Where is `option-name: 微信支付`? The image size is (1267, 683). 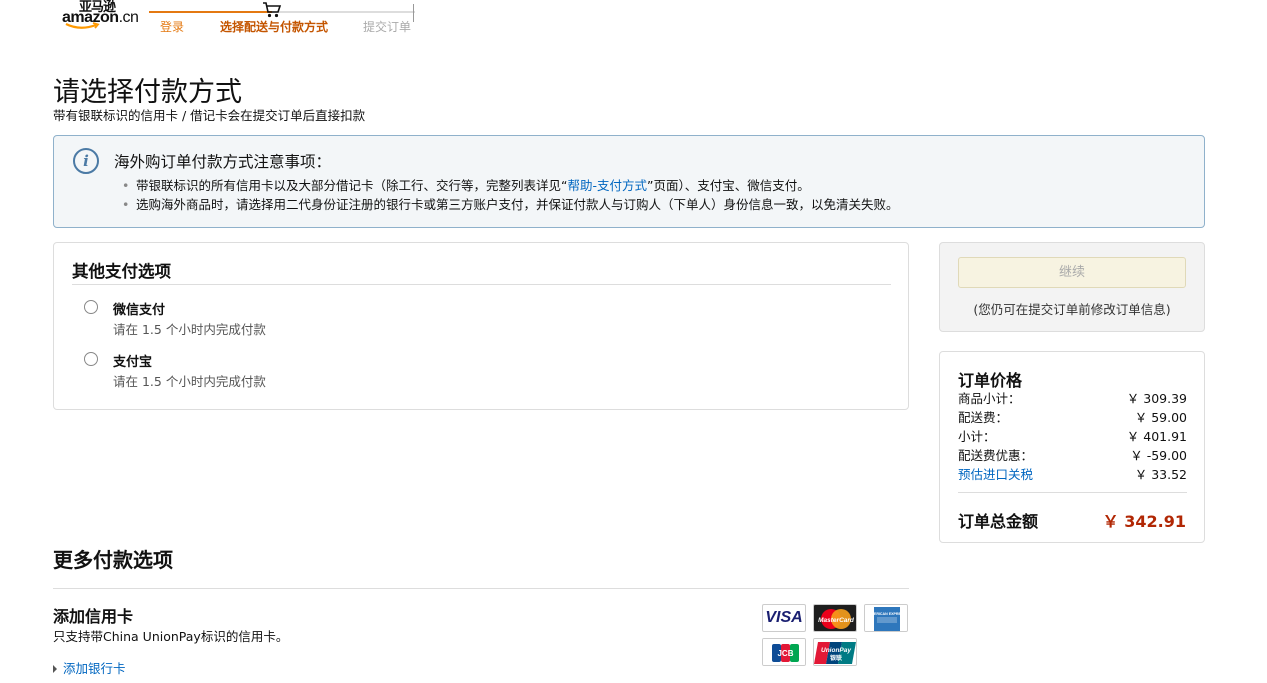
option-name: 微信支付 is located at coordinates (139, 310).